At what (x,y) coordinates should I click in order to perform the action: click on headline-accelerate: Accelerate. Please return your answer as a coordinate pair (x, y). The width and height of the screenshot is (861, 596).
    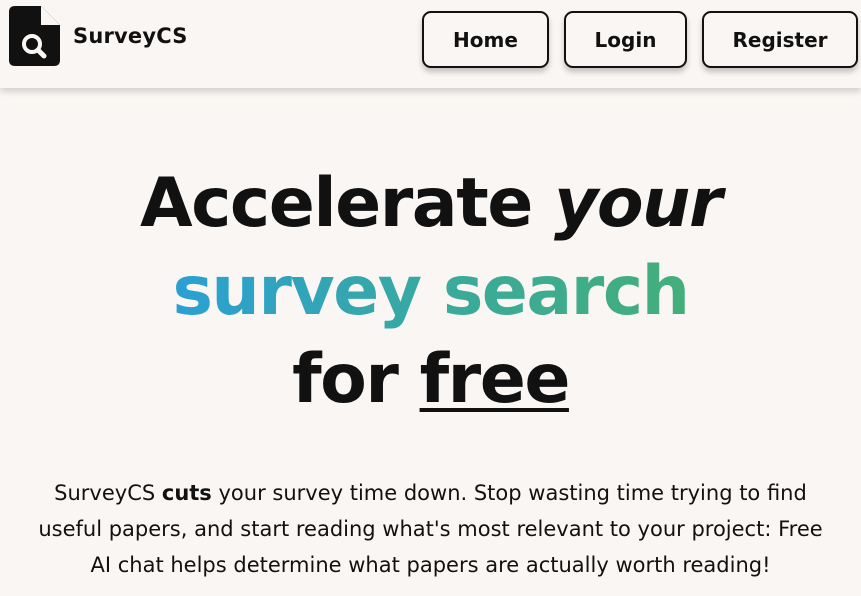
    Looking at the image, I should click on (346, 203).